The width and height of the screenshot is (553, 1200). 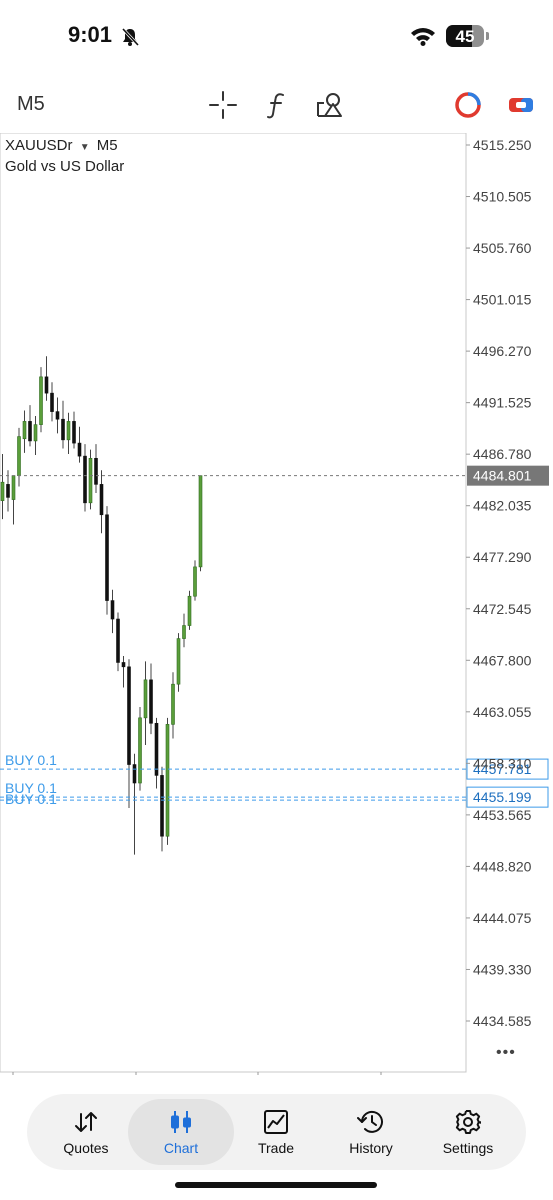 What do you see at coordinates (468, 1148) in the screenshot?
I see `nav-label-settings: Settings` at bounding box center [468, 1148].